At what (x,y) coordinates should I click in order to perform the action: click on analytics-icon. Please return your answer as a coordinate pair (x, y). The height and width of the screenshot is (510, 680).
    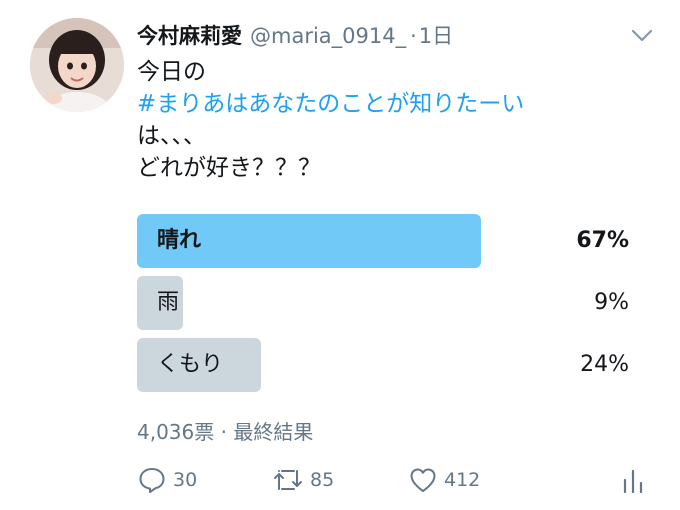
    Looking at the image, I should click on (633, 480).